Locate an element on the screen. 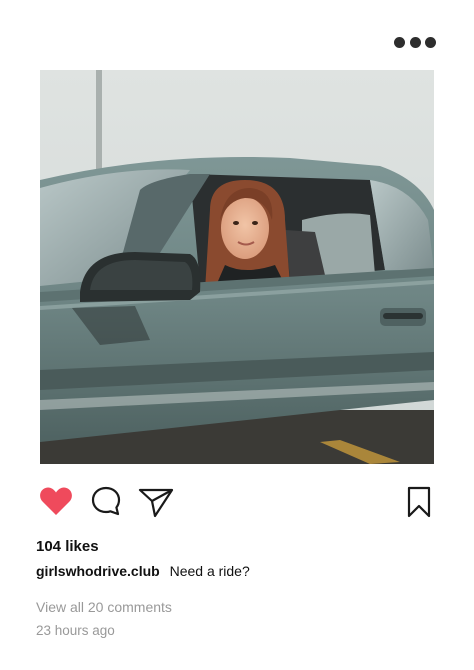 This screenshot has height=670, width=474. send-icon is located at coordinates (156, 503).